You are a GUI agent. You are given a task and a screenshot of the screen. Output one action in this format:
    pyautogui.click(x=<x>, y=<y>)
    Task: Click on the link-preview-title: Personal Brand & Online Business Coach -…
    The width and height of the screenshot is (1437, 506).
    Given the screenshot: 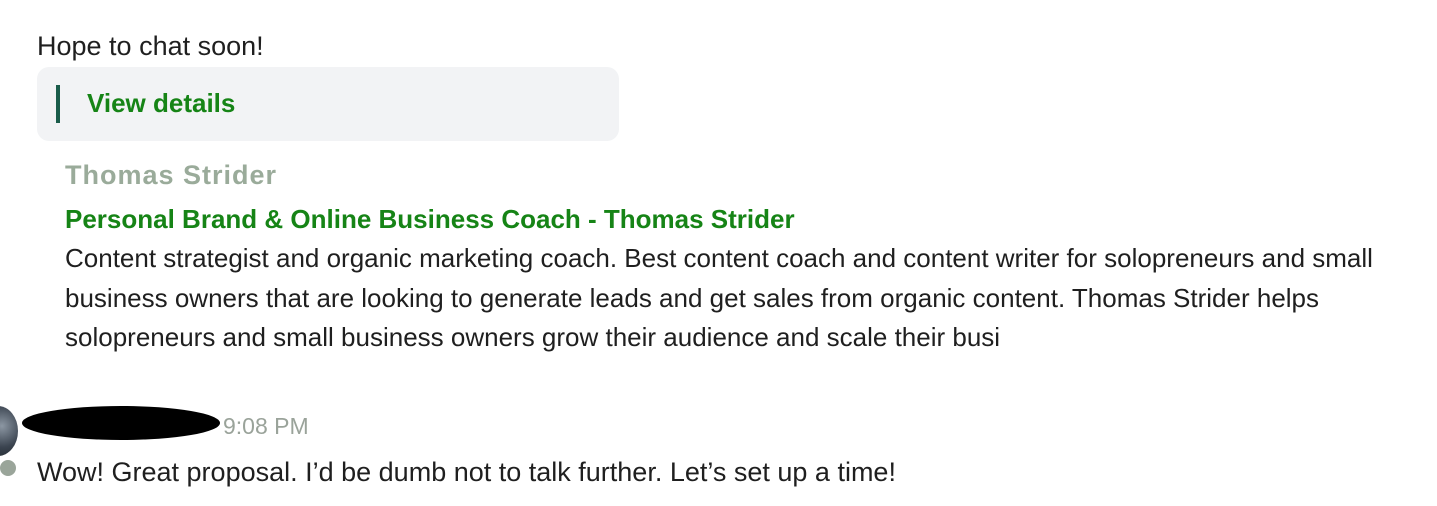 What is the action you would take?
    pyautogui.click(x=735, y=219)
    